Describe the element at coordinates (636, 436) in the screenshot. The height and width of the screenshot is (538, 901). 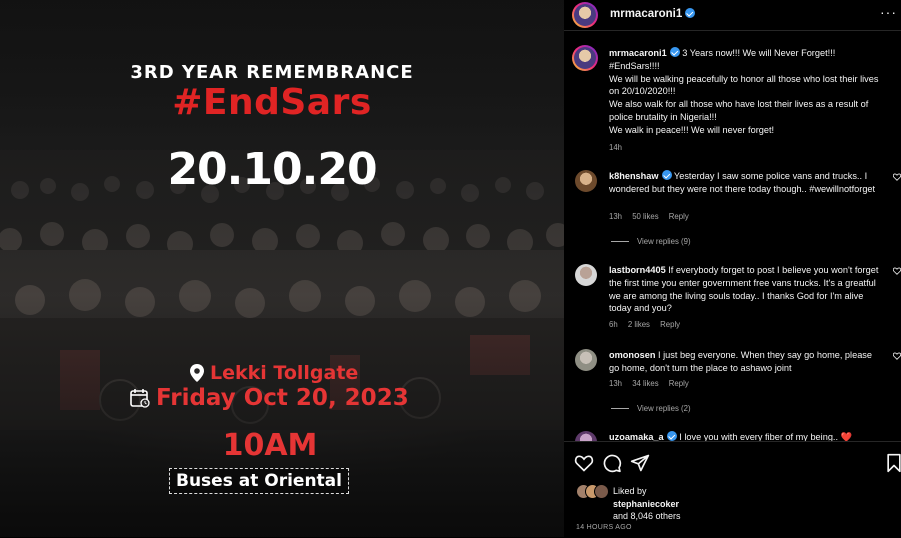
I see `comment-username: uzoamaka_a` at that location.